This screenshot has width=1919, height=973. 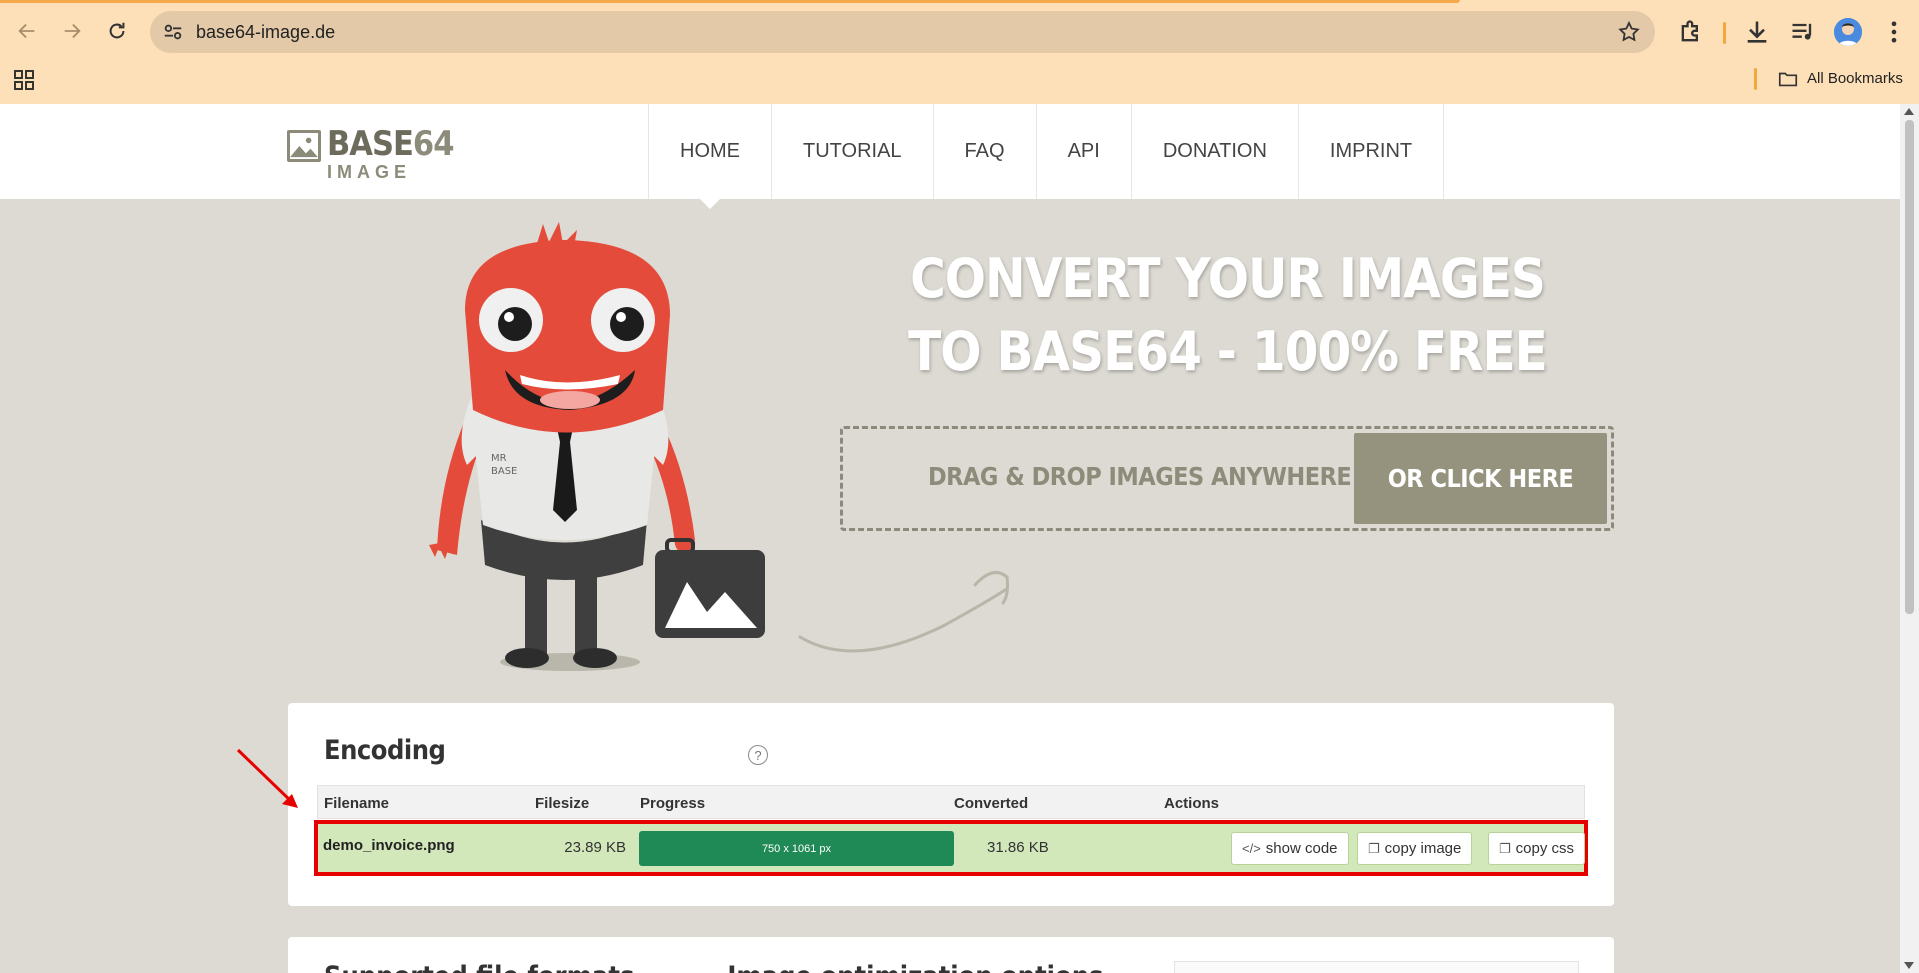 What do you see at coordinates (1214, 151) in the screenshot?
I see `nav-donation: DONATION` at bounding box center [1214, 151].